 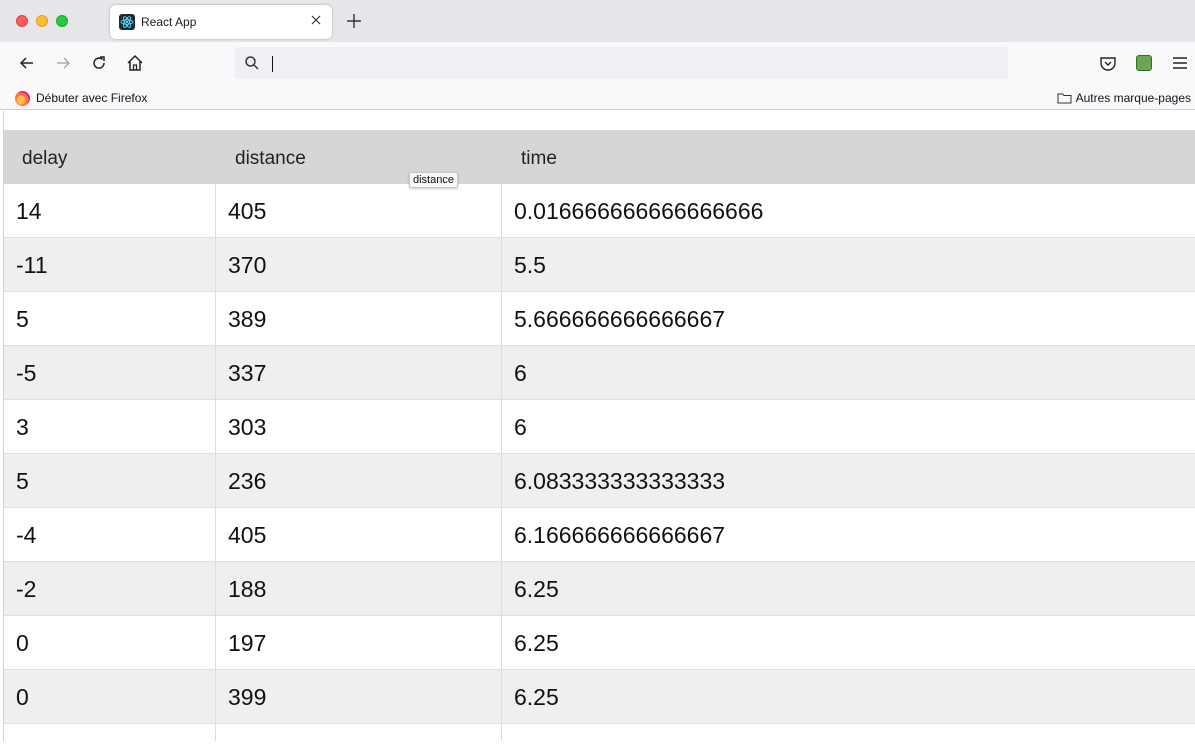 I want to click on cell-delay: 3, so click(x=110, y=427).